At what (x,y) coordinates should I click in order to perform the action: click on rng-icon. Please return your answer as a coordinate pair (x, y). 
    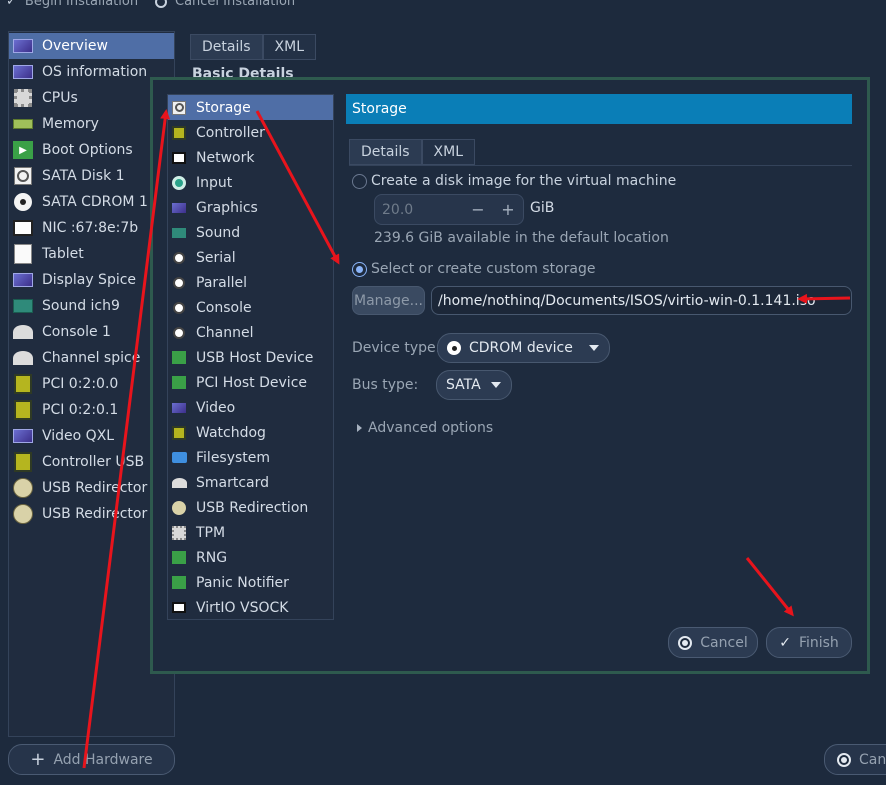
    Looking at the image, I should click on (179, 558).